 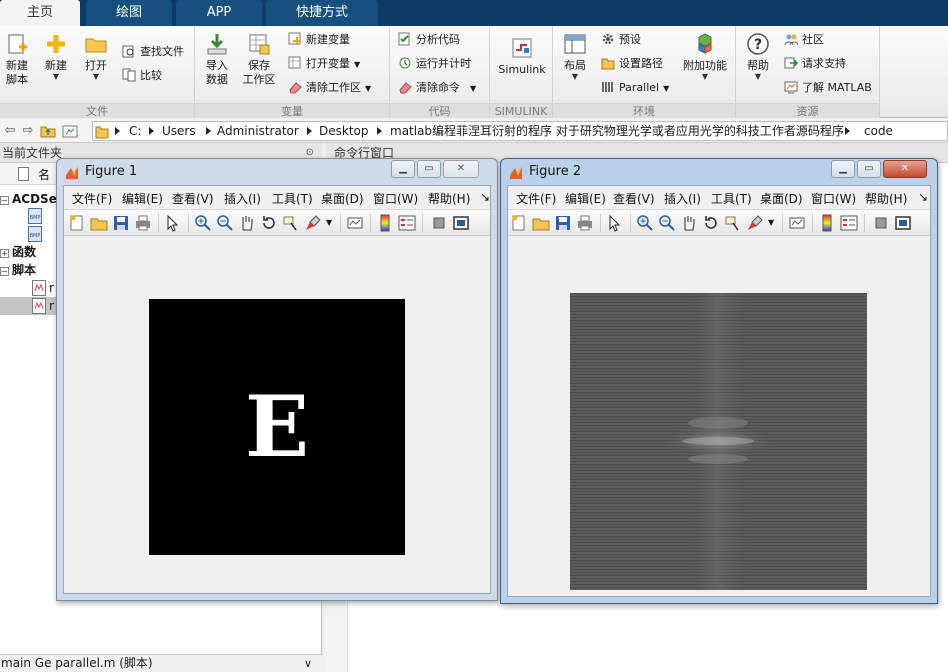 I want to click on figure-1-image: E, so click(x=277, y=427).